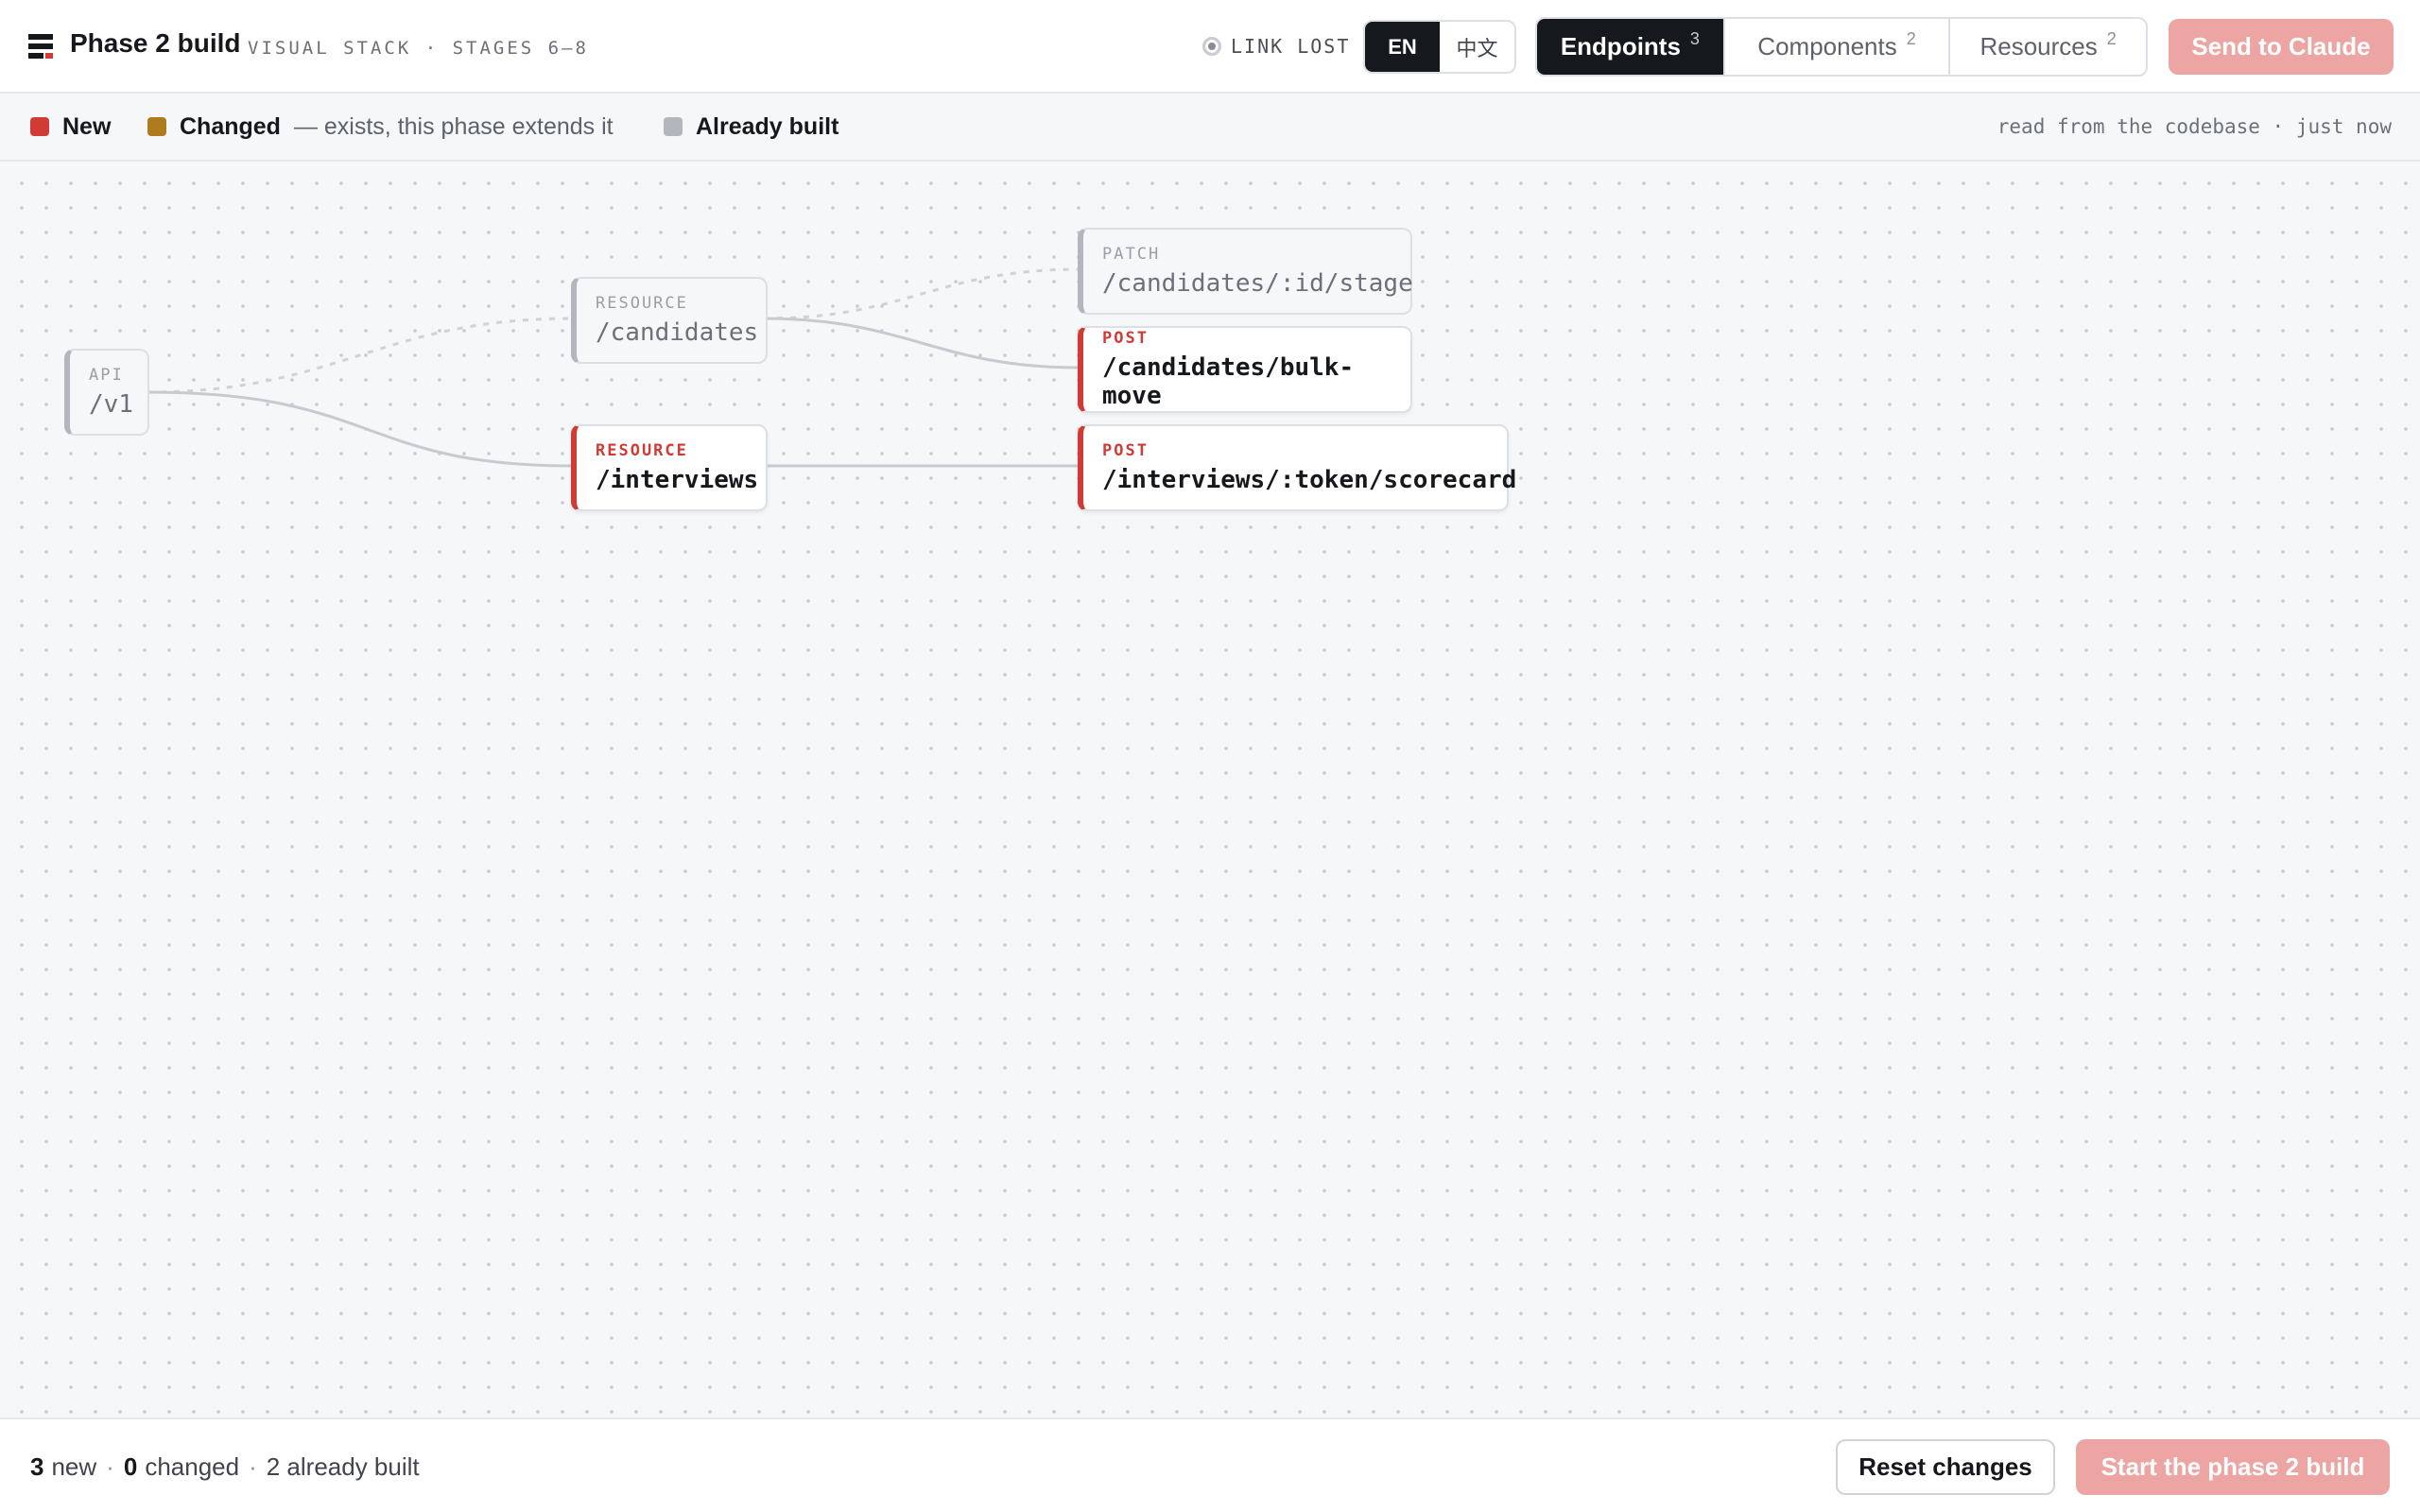 This screenshot has height=1512, width=2420. Describe the element at coordinates (2233, 1467) in the screenshot. I see `start-build-button: Start the phase 2 build` at that location.